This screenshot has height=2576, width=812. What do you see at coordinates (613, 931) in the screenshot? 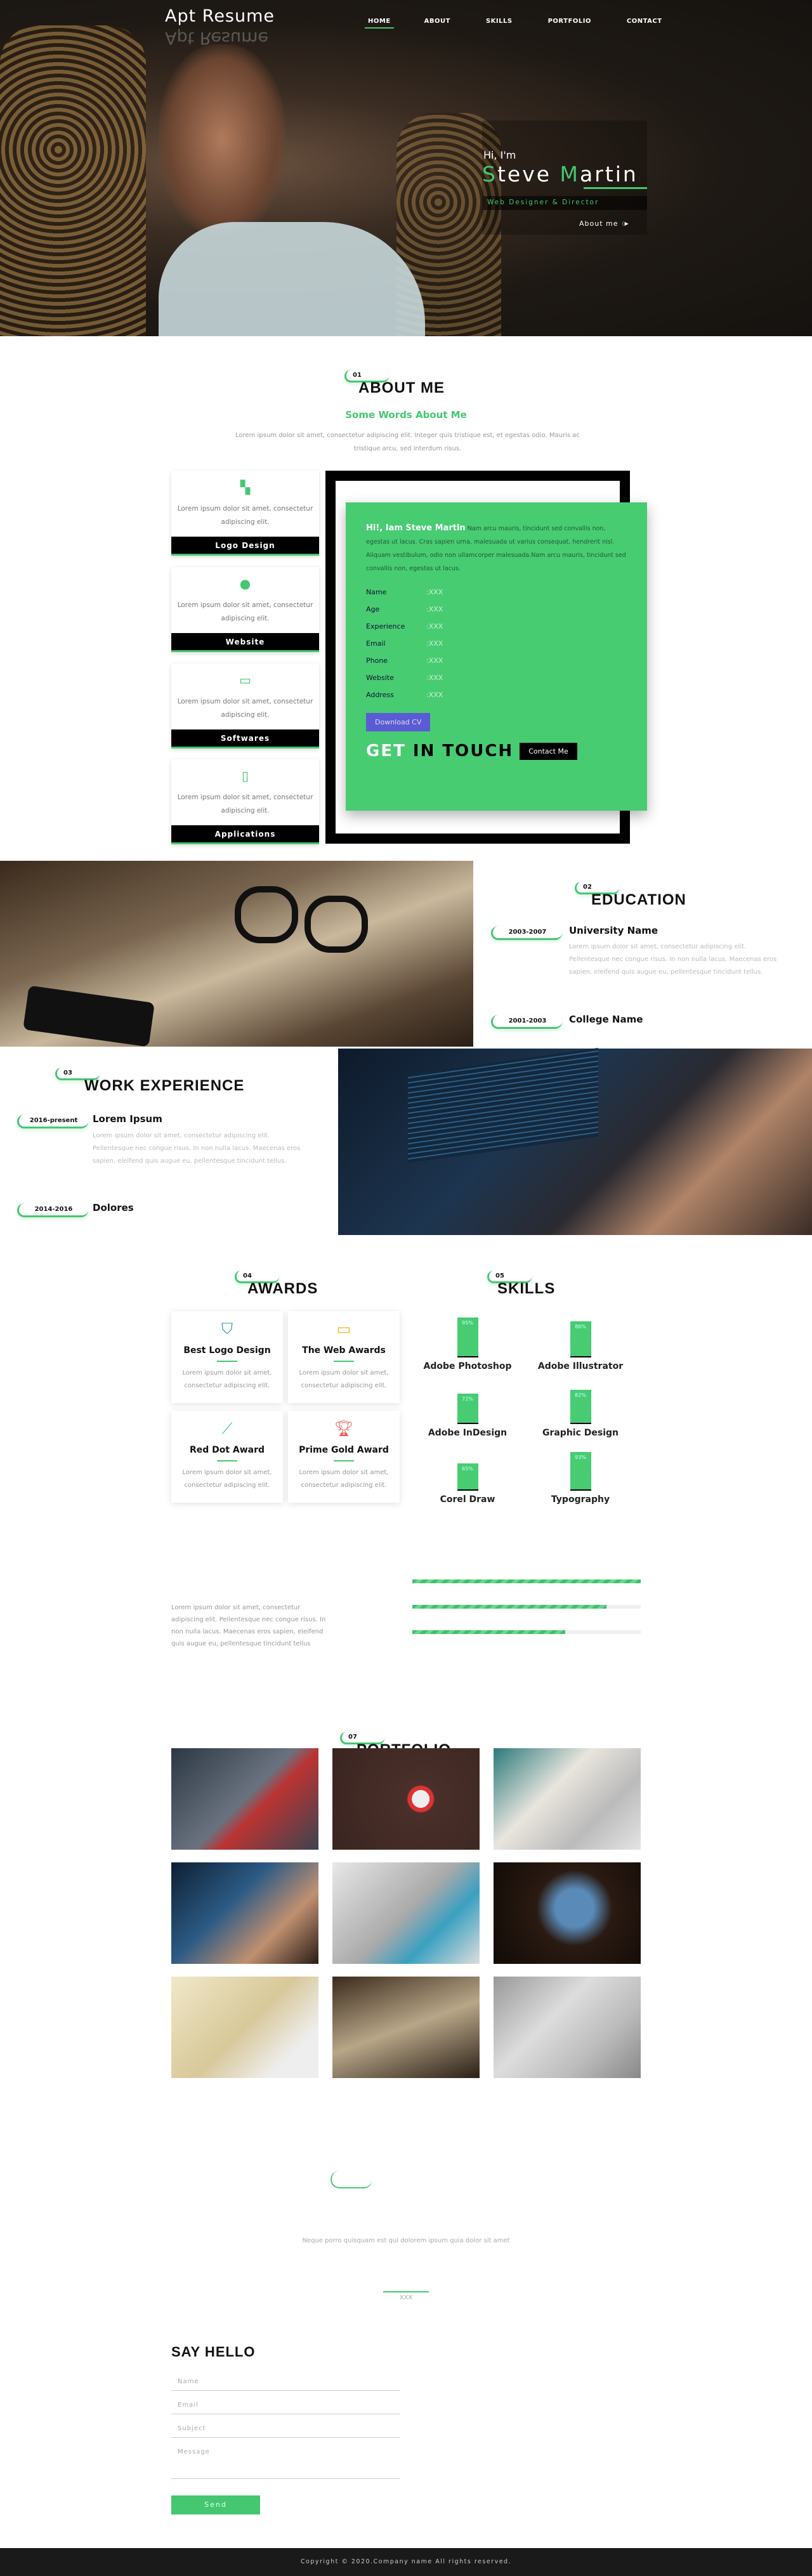
I see `entry-title: University Name` at bounding box center [613, 931].